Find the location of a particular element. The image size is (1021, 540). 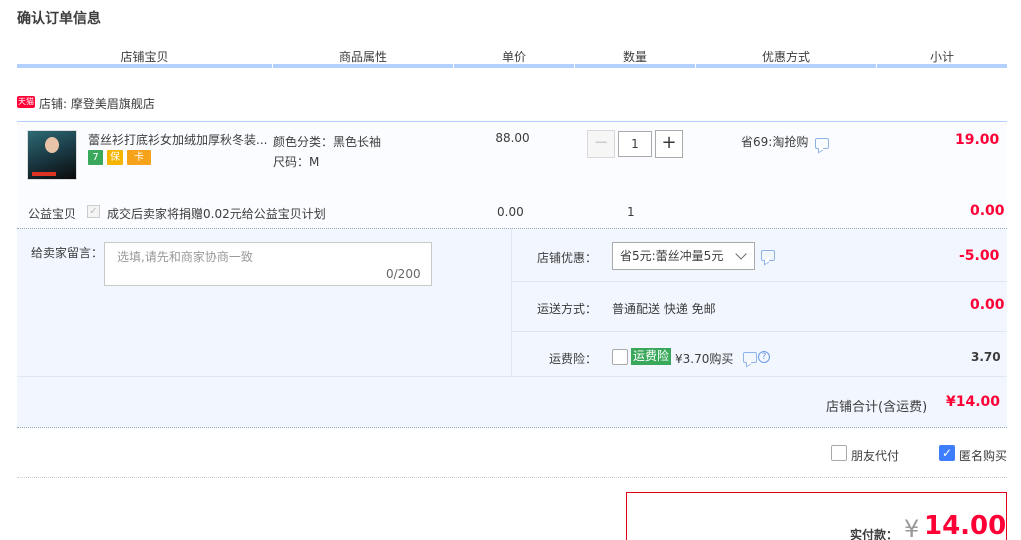

product-thumbnail is located at coordinates (52, 155).